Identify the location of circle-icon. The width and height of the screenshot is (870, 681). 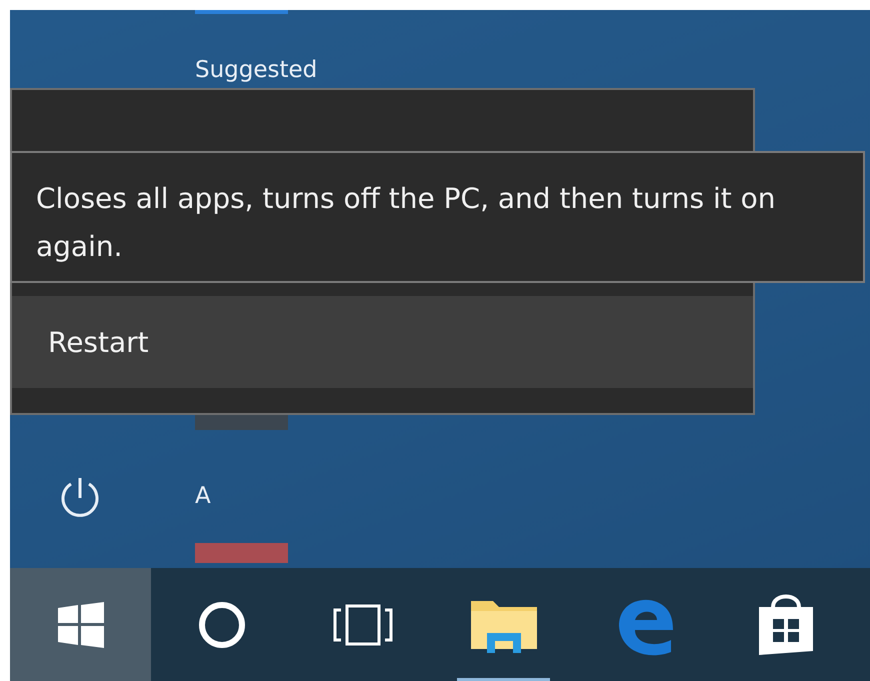
(222, 624).